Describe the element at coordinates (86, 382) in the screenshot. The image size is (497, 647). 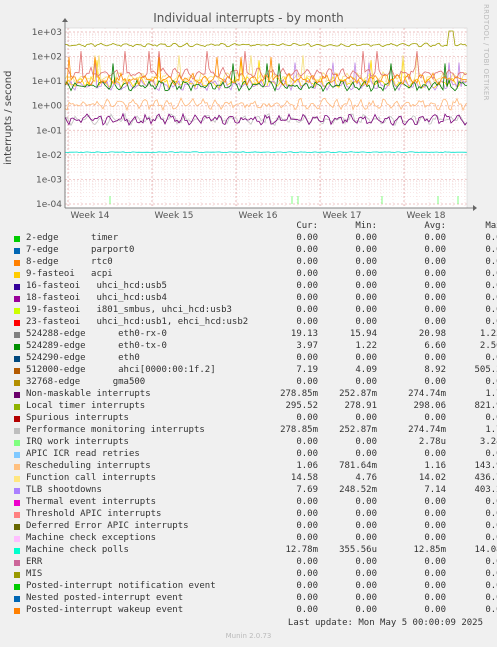
I see `legend-series-name: 32768-edge gma500` at that location.